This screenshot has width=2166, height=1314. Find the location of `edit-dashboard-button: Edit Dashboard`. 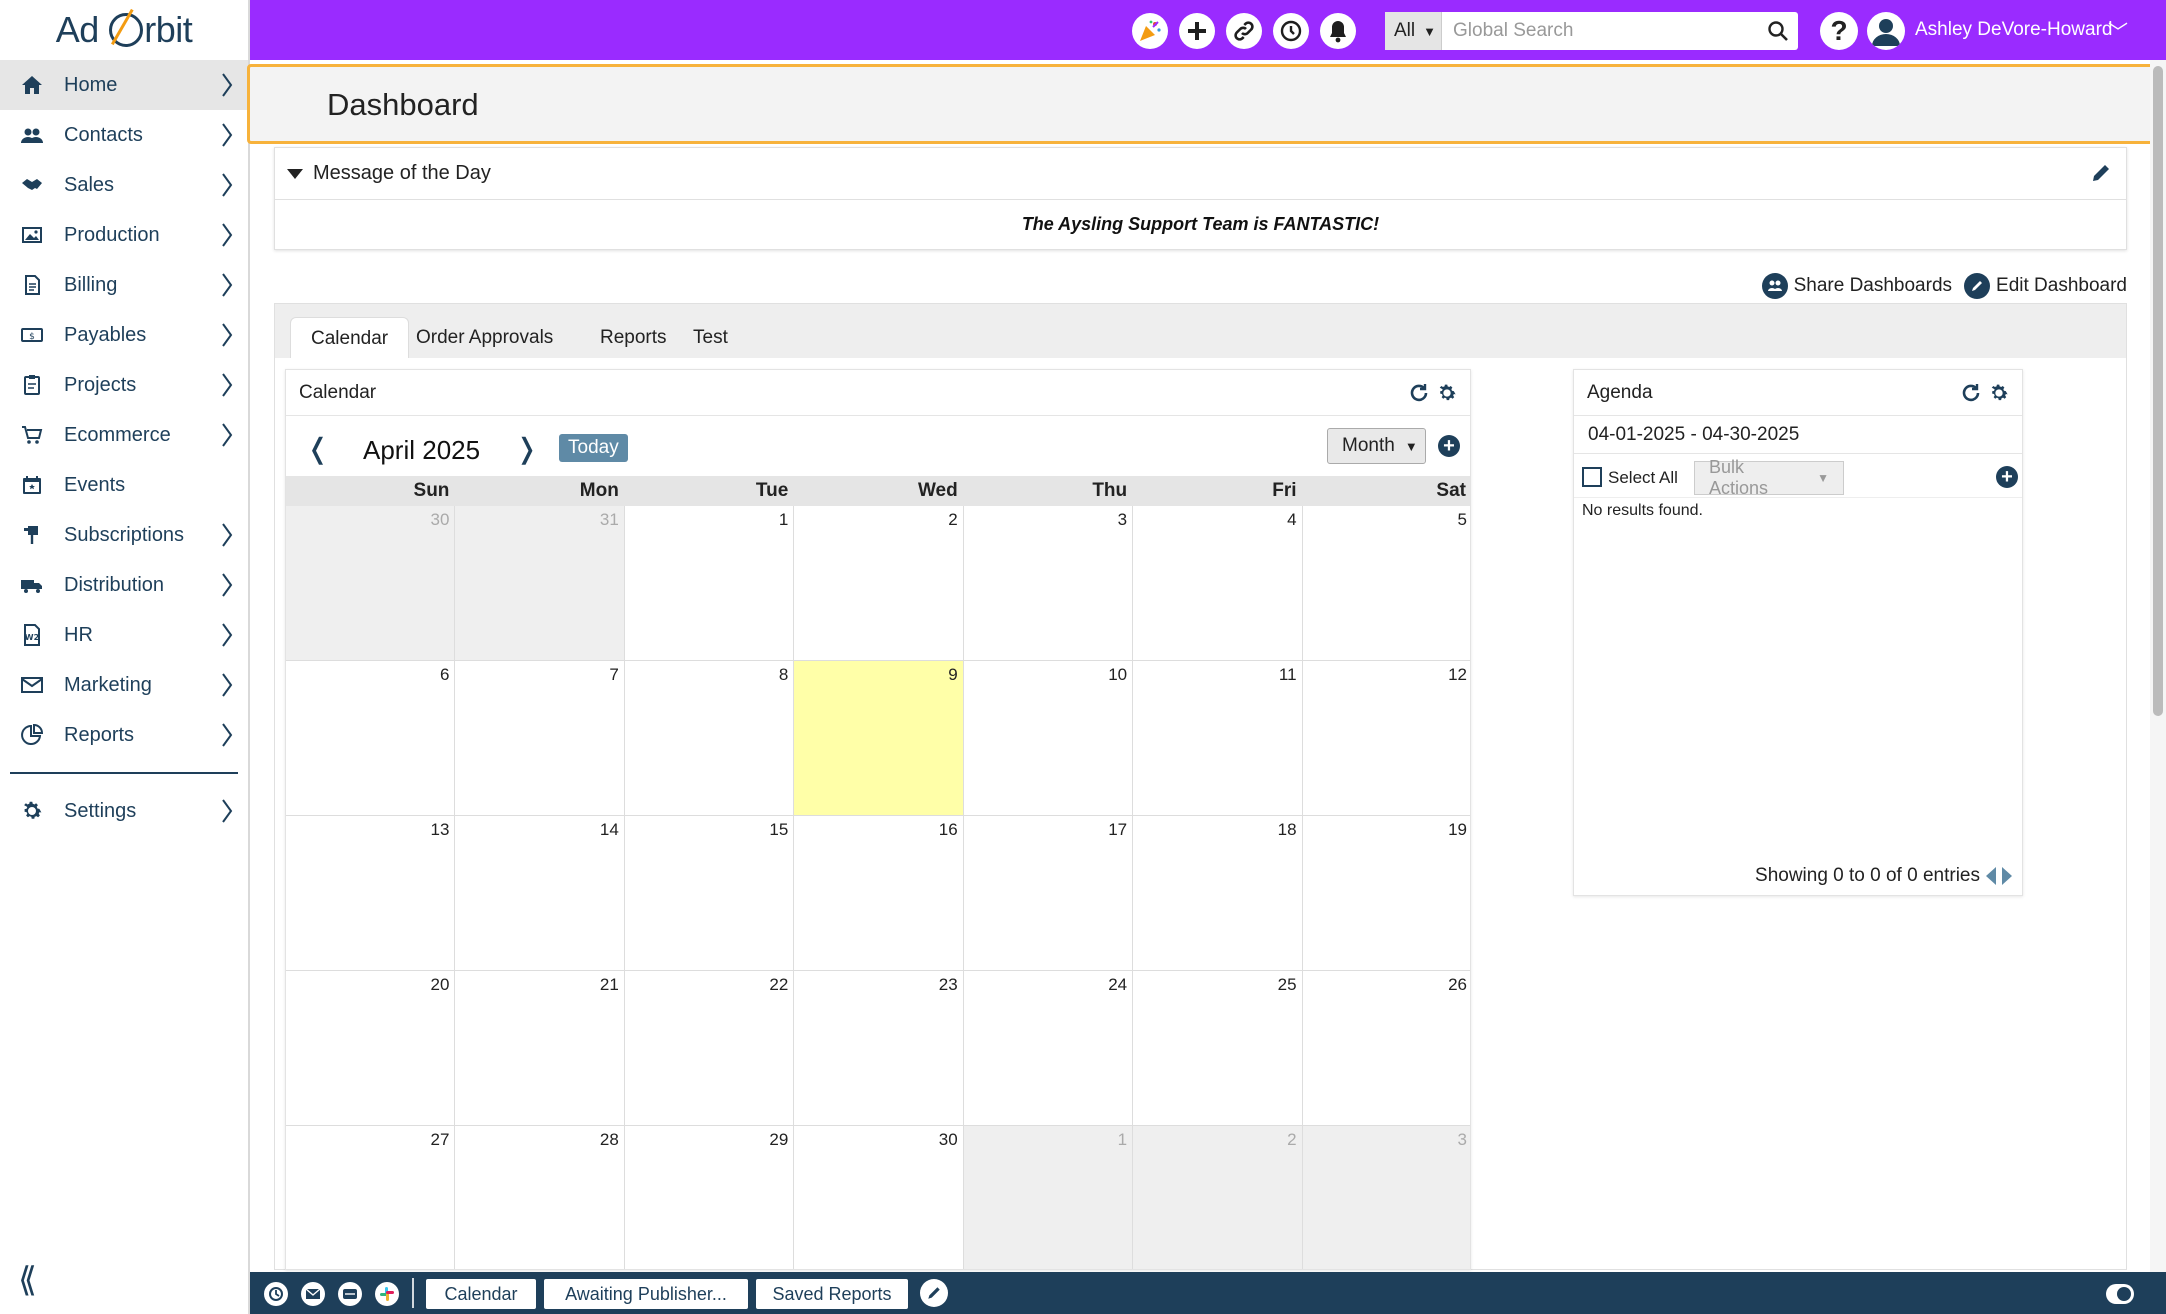

edit-dashboard-button: Edit Dashboard is located at coordinates (2045, 286).